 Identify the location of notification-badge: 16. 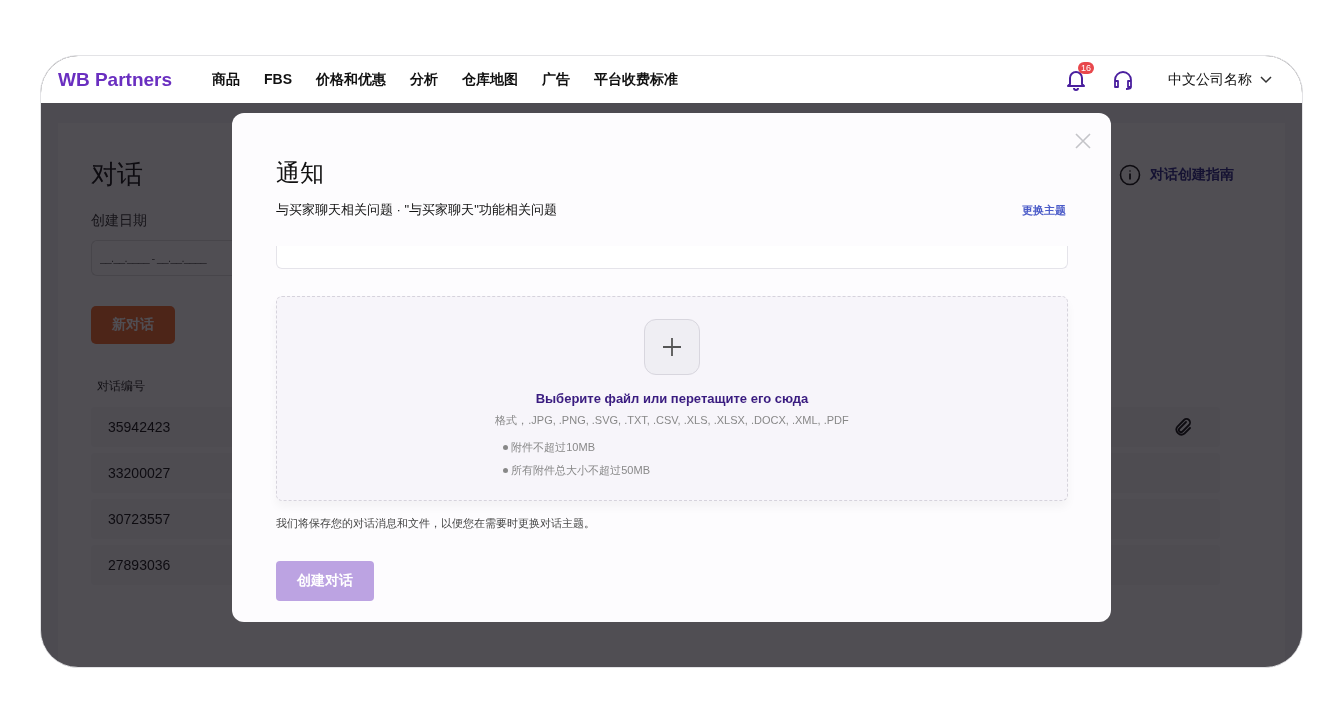
(1086, 67).